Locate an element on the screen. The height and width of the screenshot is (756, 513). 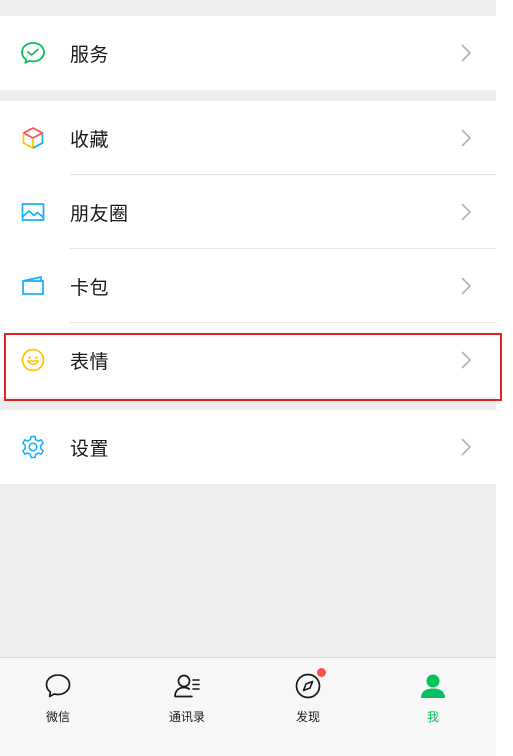
menu-item-settings: 设置 is located at coordinates (248, 447).